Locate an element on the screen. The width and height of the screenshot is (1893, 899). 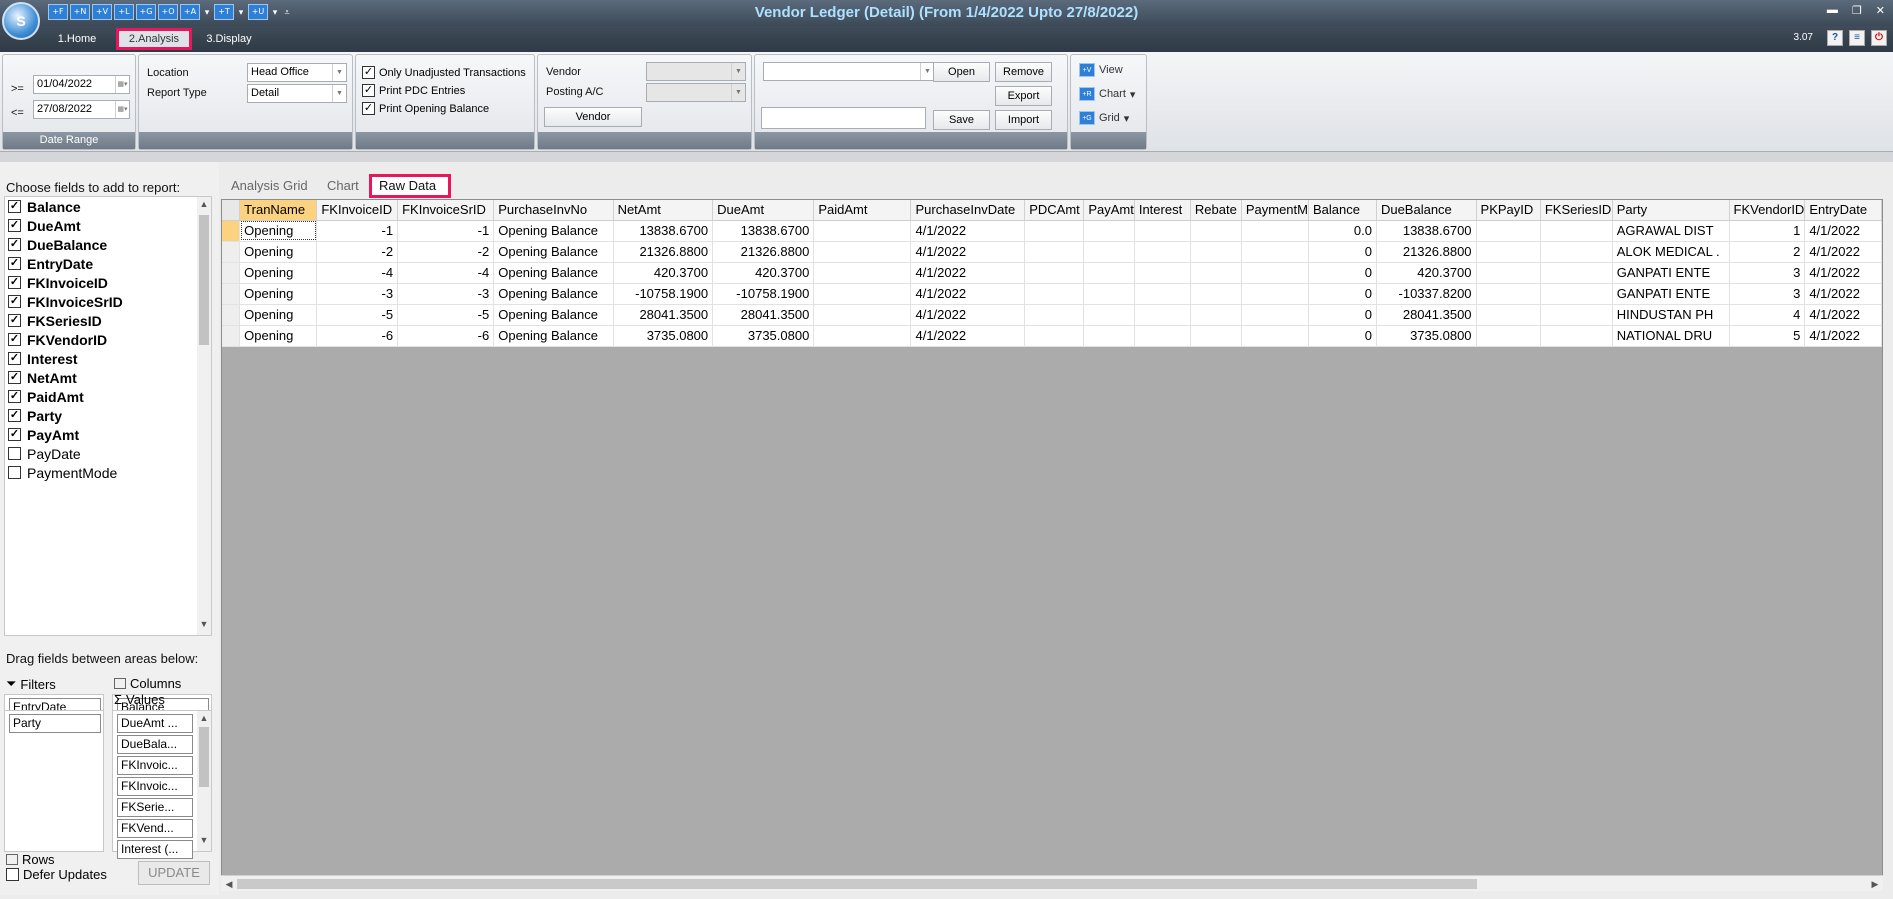
field-list-item: ✓ FKVendorID is located at coordinates (108, 339).